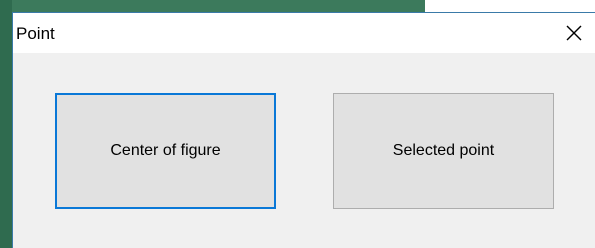  Describe the element at coordinates (510, 6) in the screenshot. I see `background-window-strip-light` at that location.